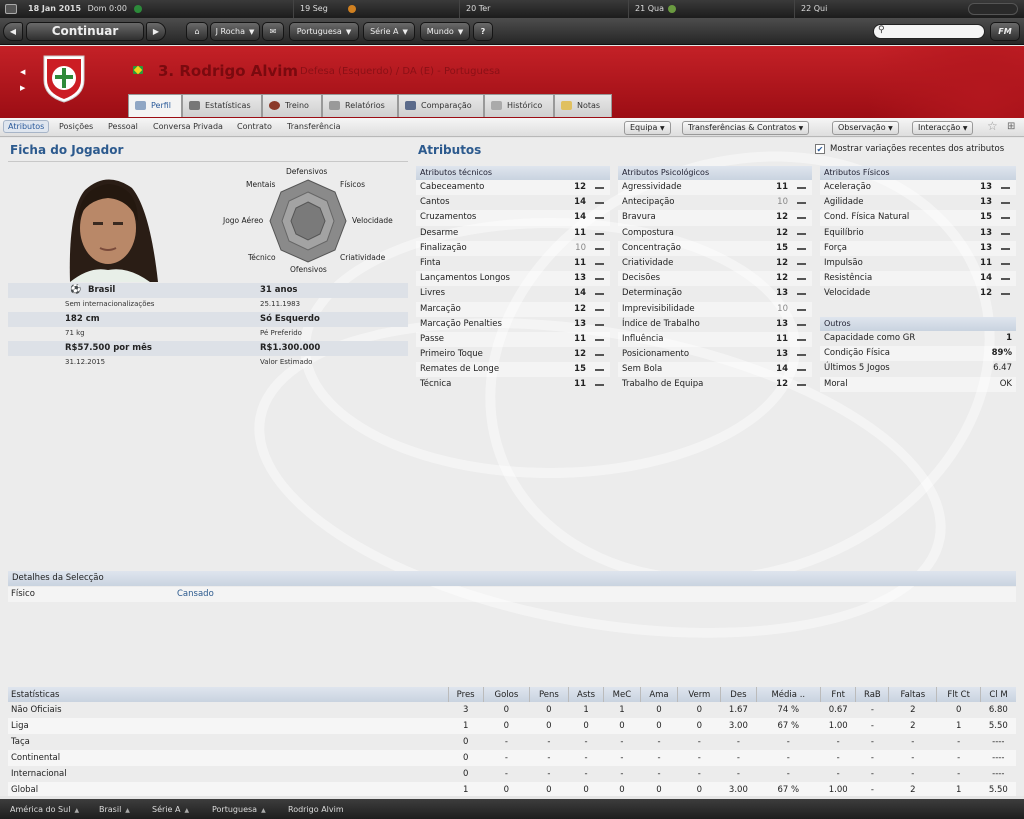  What do you see at coordinates (918, 338) in the screenshot?
I see `attribute-row: Capacidade como GR 1` at bounding box center [918, 338].